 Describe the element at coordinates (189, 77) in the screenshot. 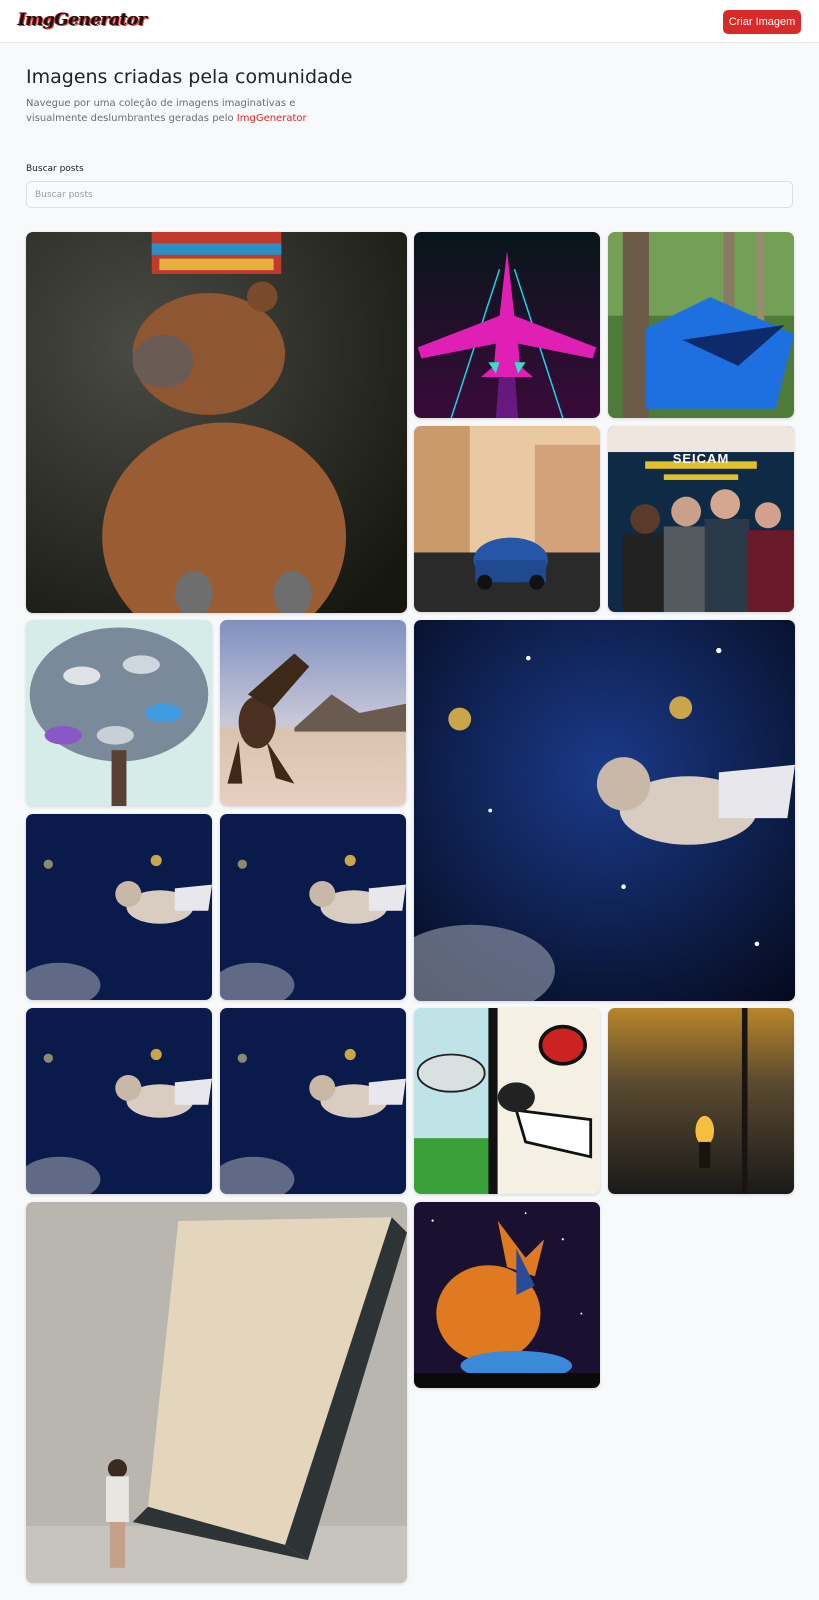

I see `page-title: Imagens criadas pela comunidade` at that location.